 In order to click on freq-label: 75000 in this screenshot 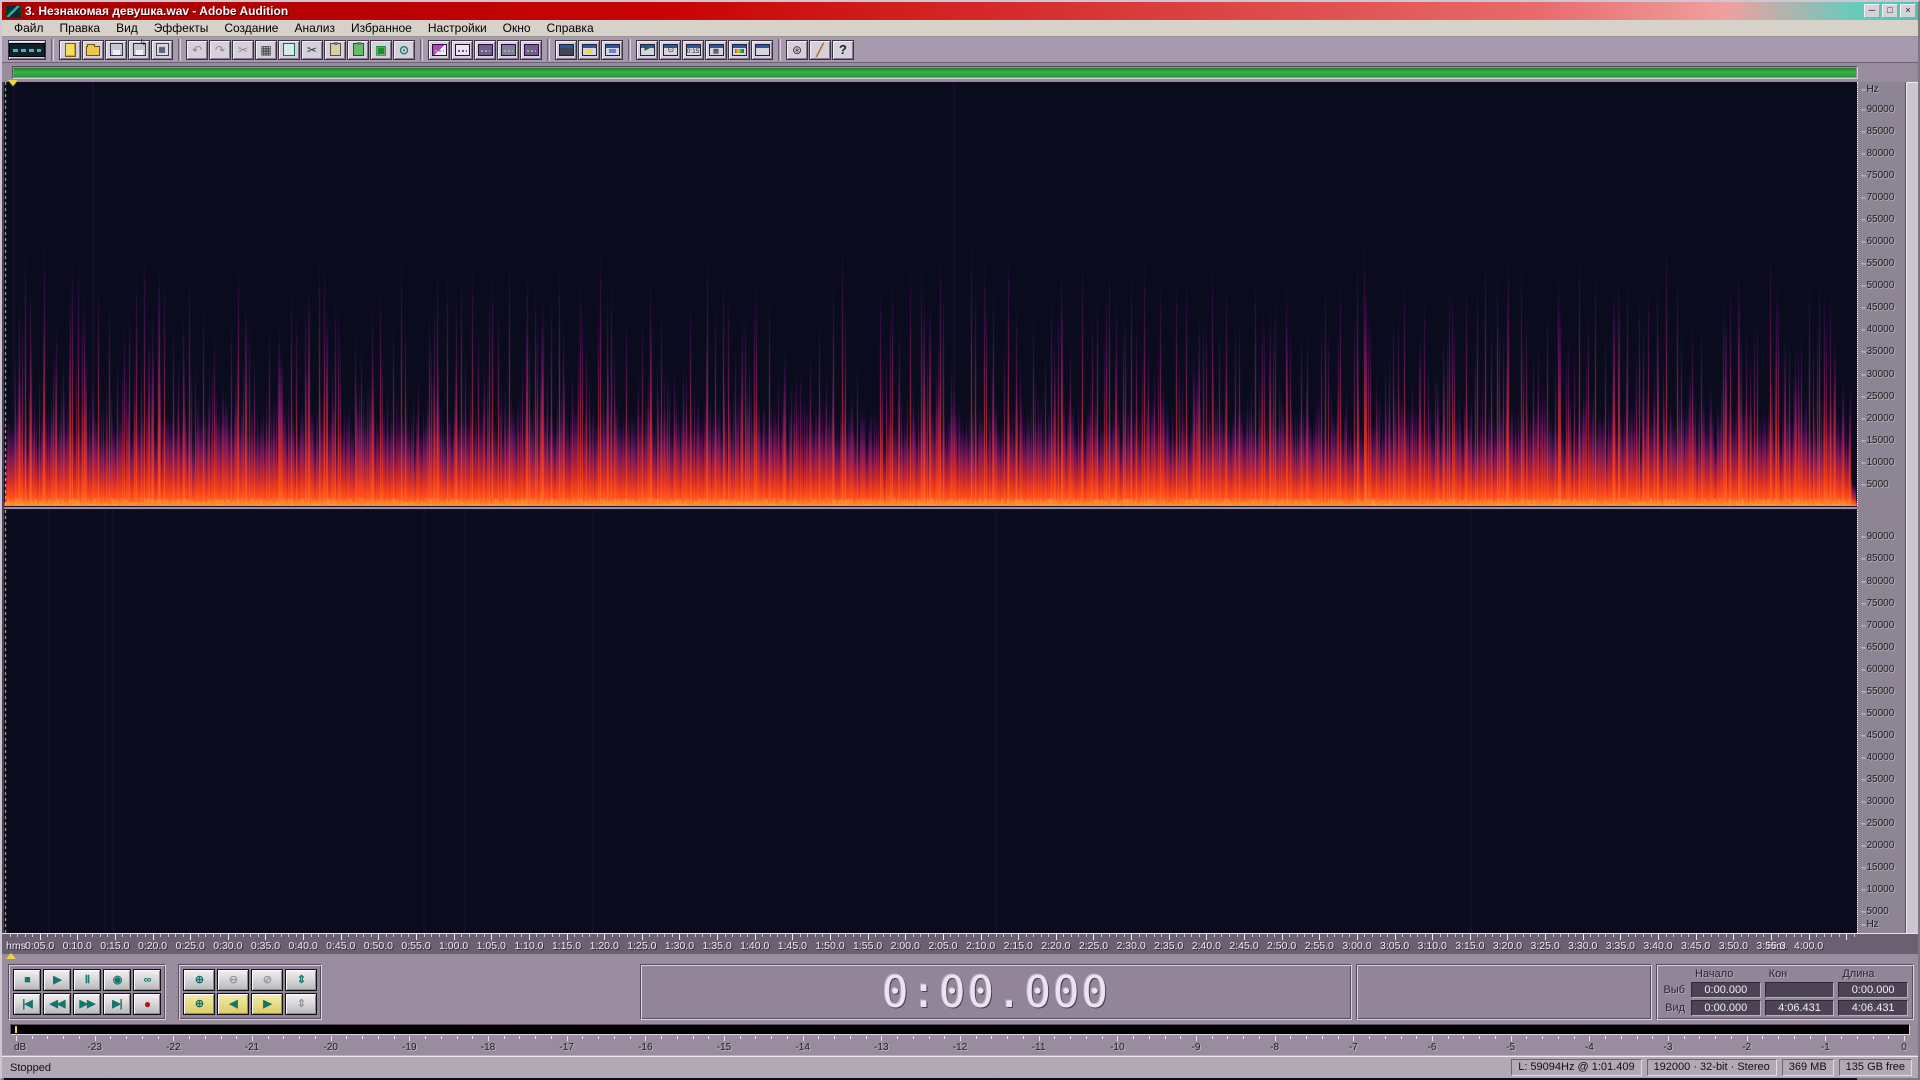, I will do `click(1877, 175)`.